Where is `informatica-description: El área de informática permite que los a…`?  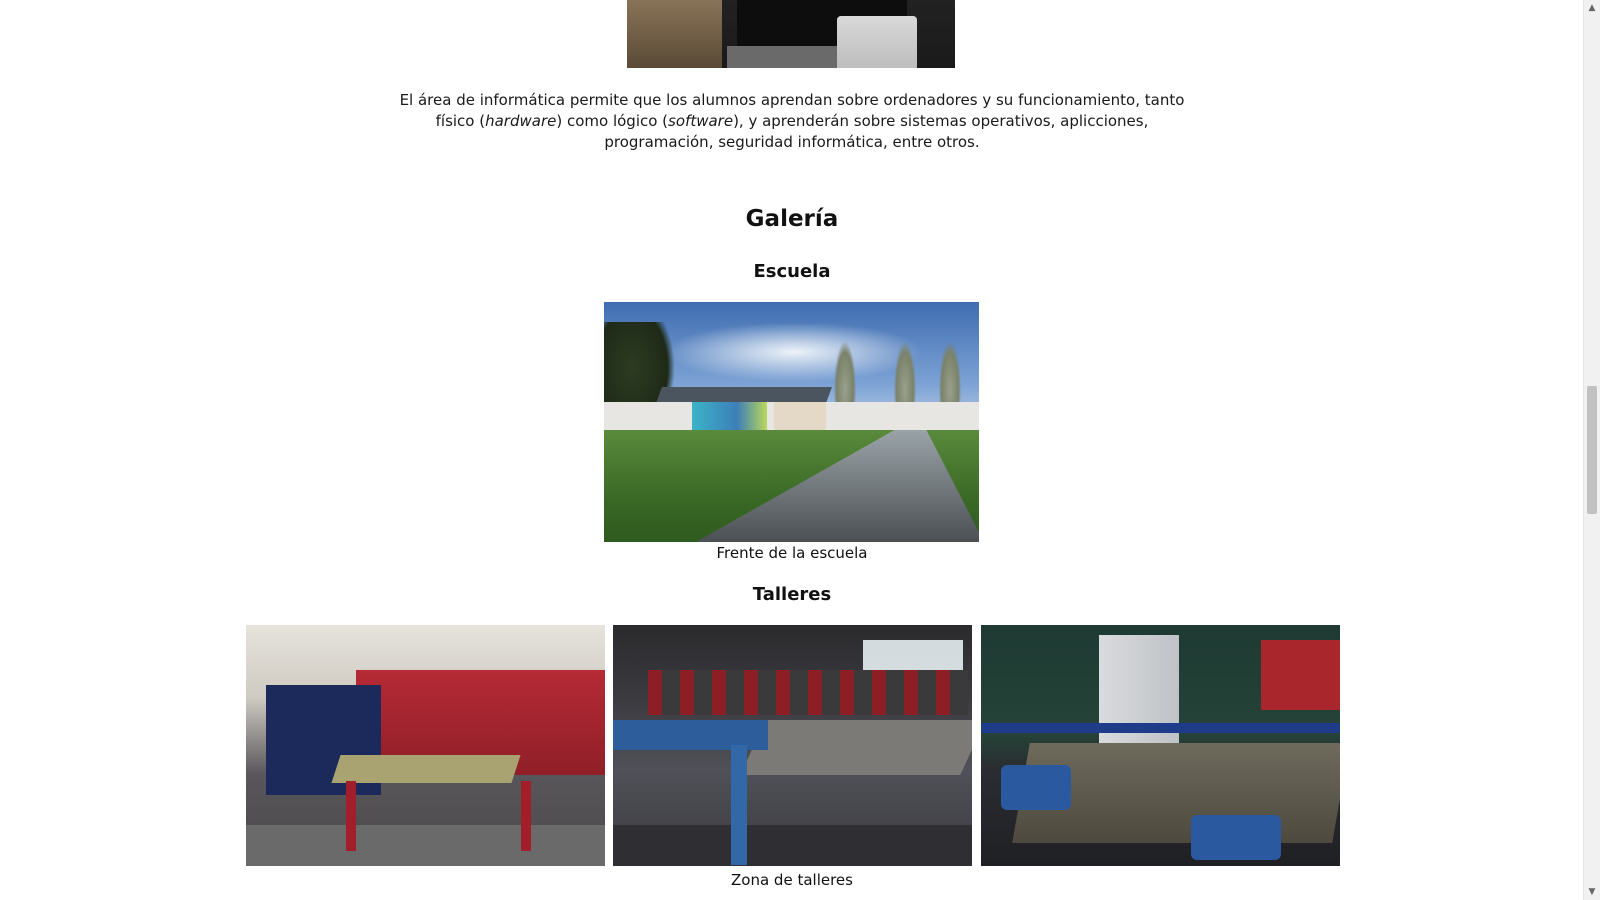
informatica-description: El área de informática permite que los a… is located at coordinates (792, 121).